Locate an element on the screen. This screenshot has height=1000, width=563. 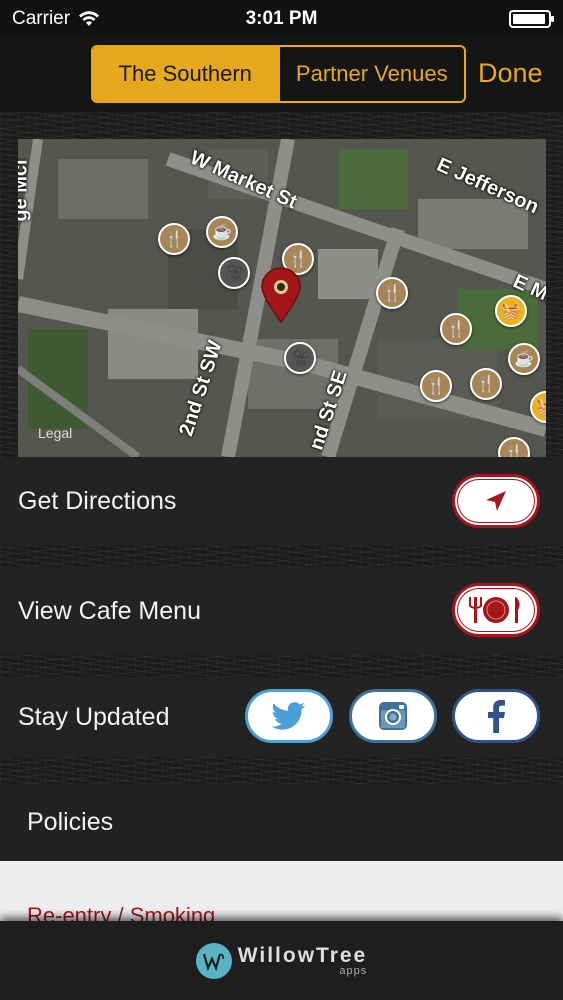
logo-name: WillowTree is located at coordinates (302, 955).